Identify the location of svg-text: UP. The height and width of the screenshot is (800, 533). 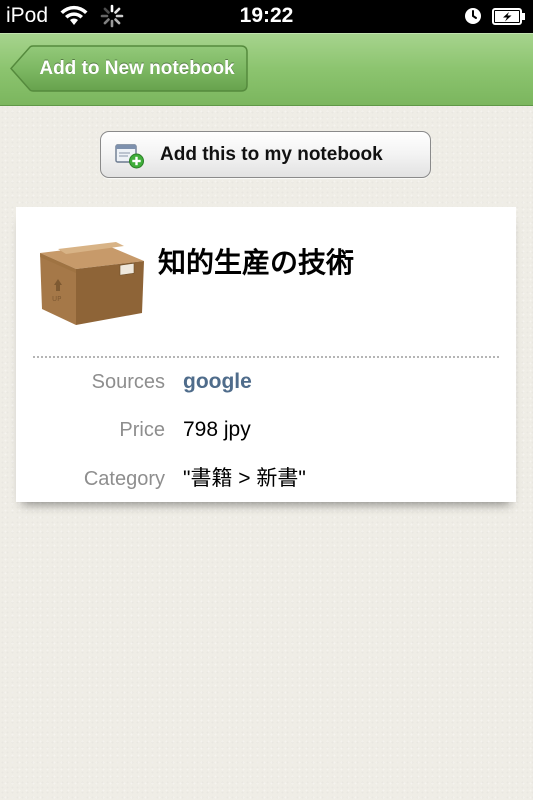
(56, 299).